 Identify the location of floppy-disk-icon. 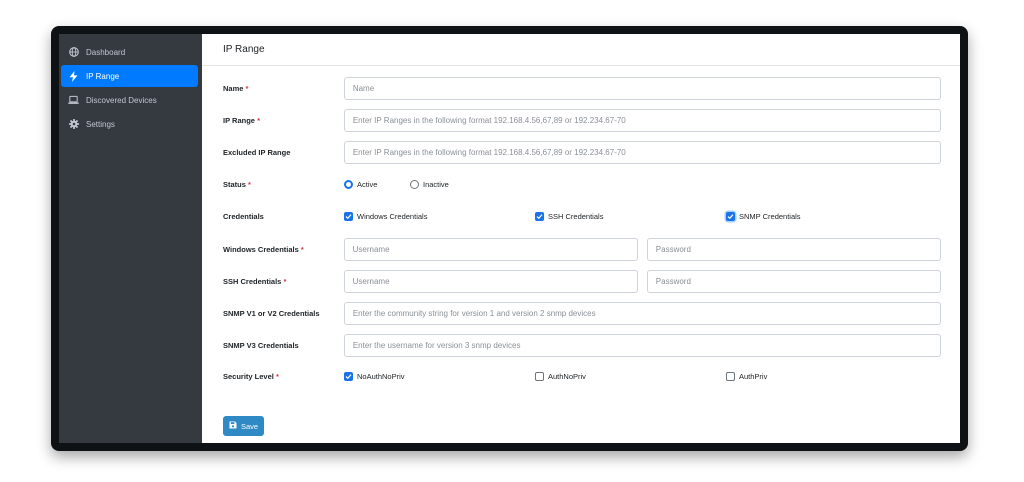
(233, 426).